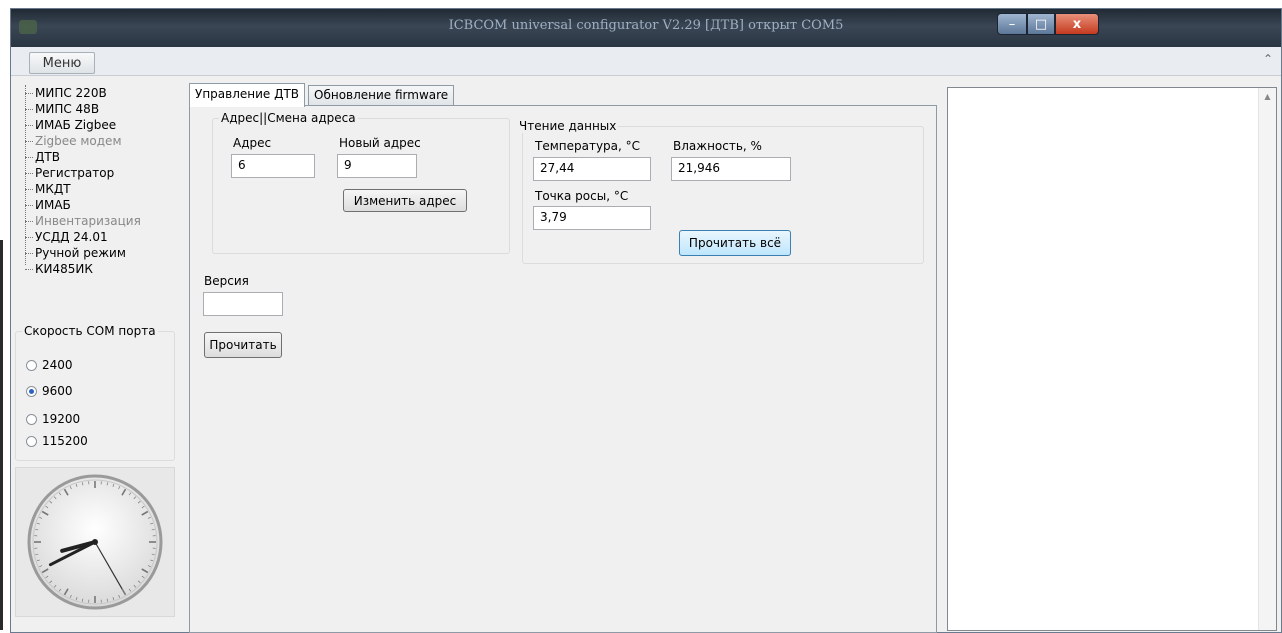 This screenshot has width=1282, height=633. I want to click on clock-widget, so click(95, 542).